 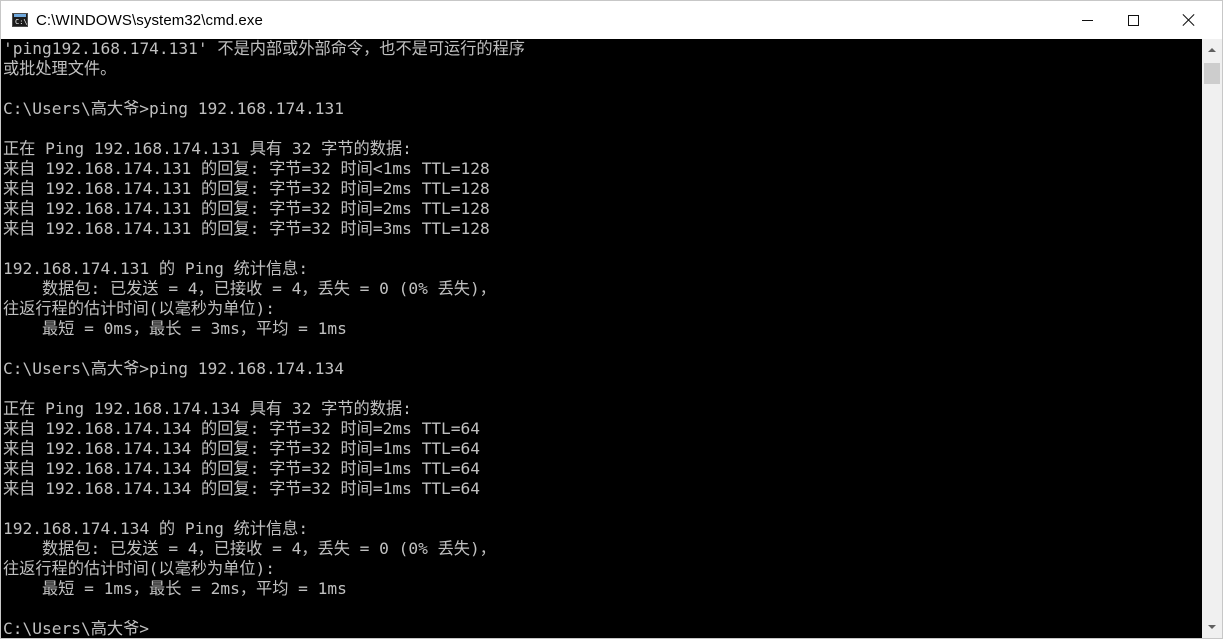 I want to click on console-line: 或批处理文件。, so click(x=60, y=68).